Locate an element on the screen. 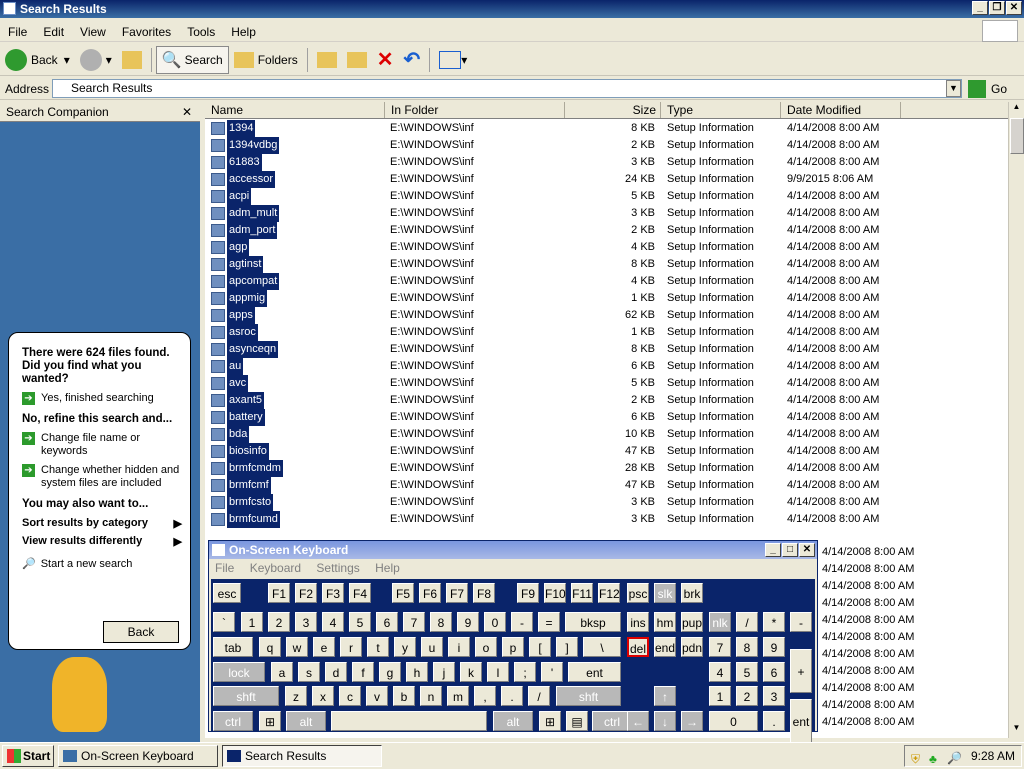 The height and width of the screenshot is (769, 1024). new-search-option: 🔎 Start a new search is located at coordinates (102, 564).